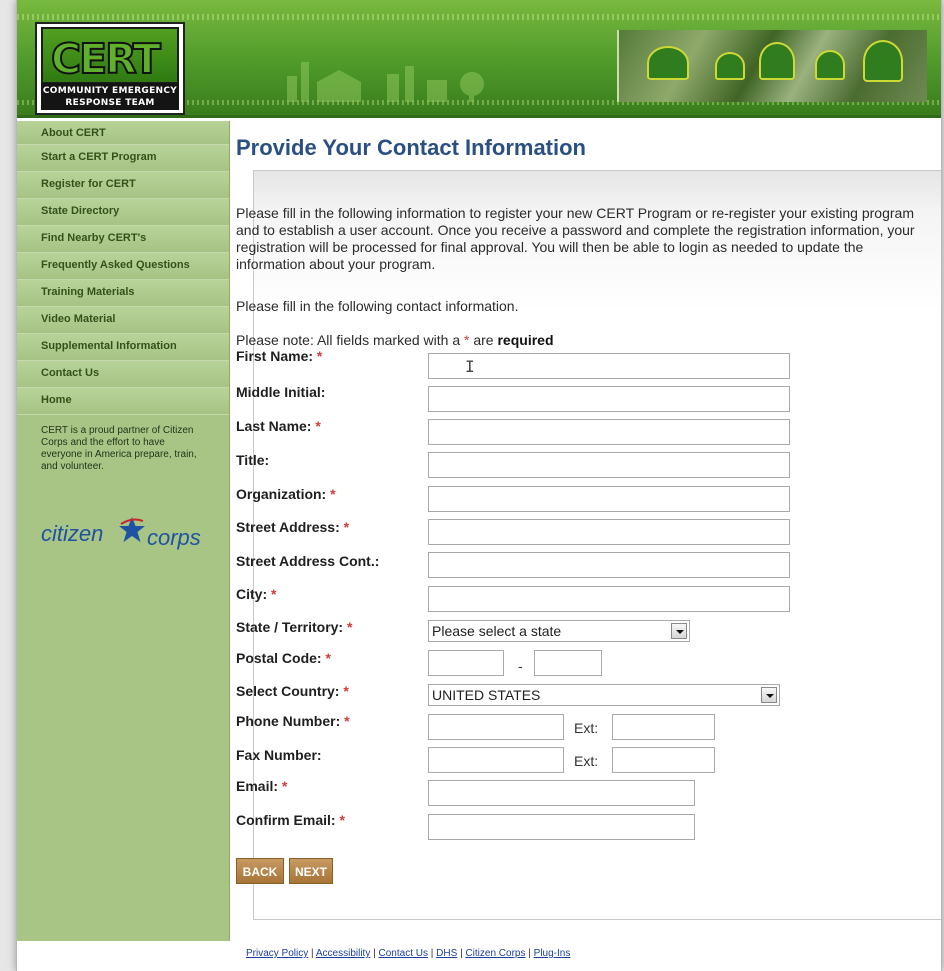  Describe the element at coordinates (520, 666) in the screenshot. I see `postal-code-dash: -` at that location.